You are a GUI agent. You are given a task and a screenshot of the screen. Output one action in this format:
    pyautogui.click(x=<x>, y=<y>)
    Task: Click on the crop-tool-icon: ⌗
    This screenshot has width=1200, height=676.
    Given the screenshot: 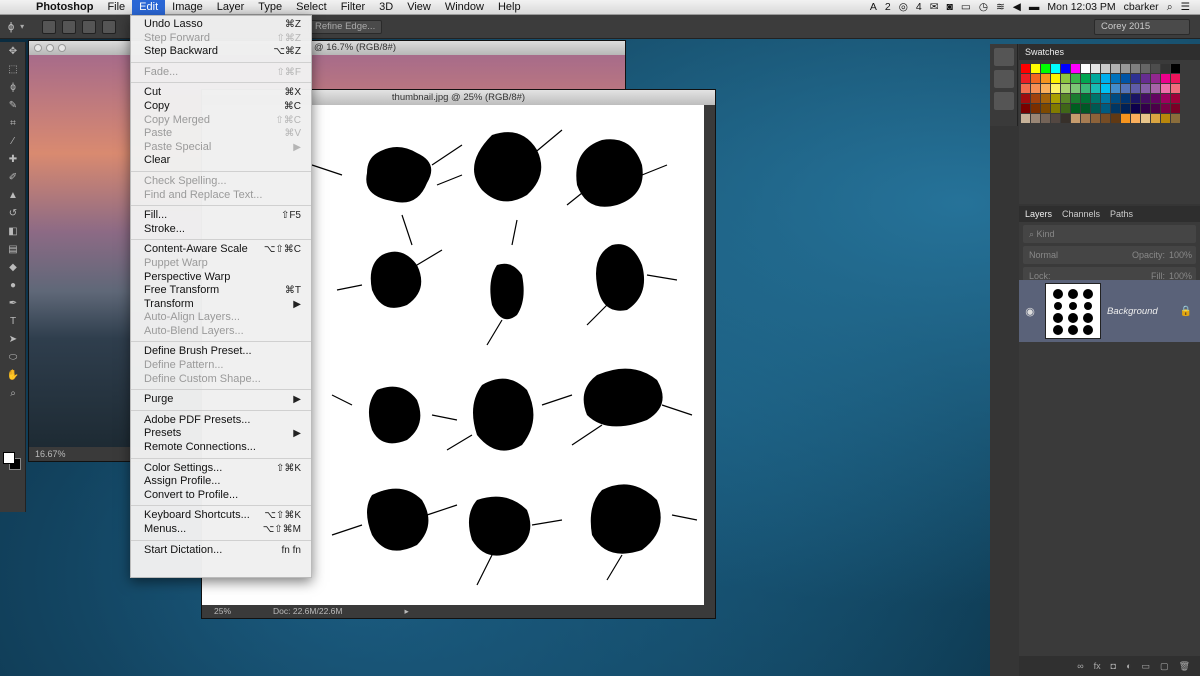 What is the action you would take?
    pyautogui.click(x=13, y=123)
    